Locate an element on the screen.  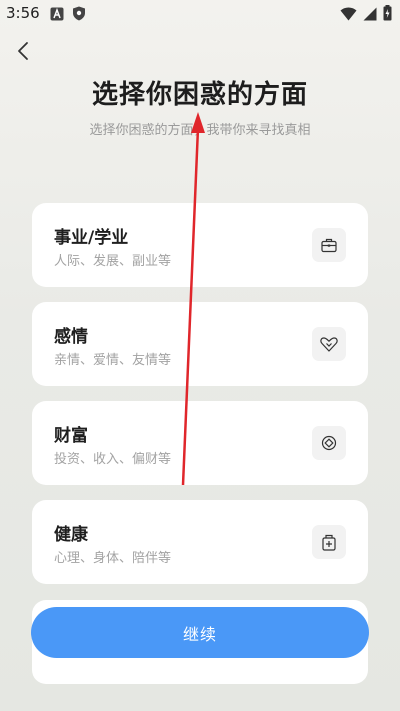
chevron-left-icon is located at coordinates (23, 51).